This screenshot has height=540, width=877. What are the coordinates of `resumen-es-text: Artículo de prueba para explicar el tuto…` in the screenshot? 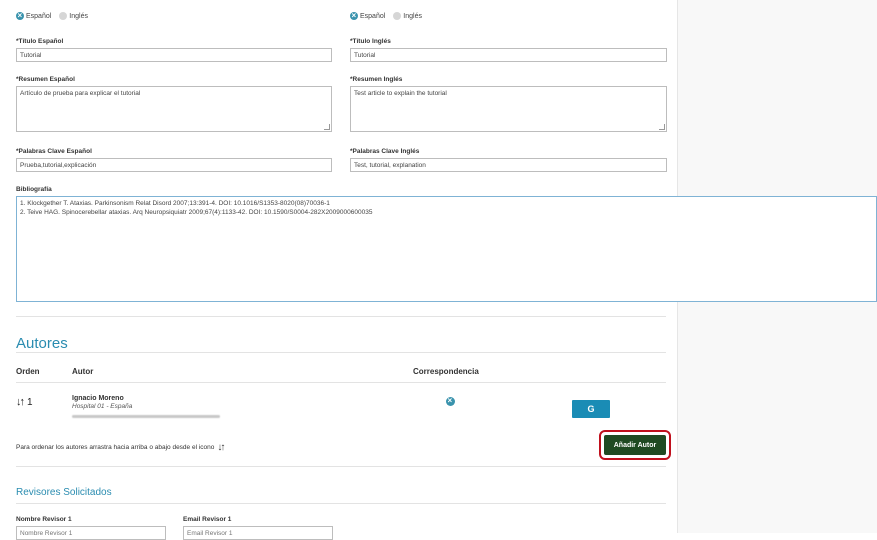 It's located at (80, 93).